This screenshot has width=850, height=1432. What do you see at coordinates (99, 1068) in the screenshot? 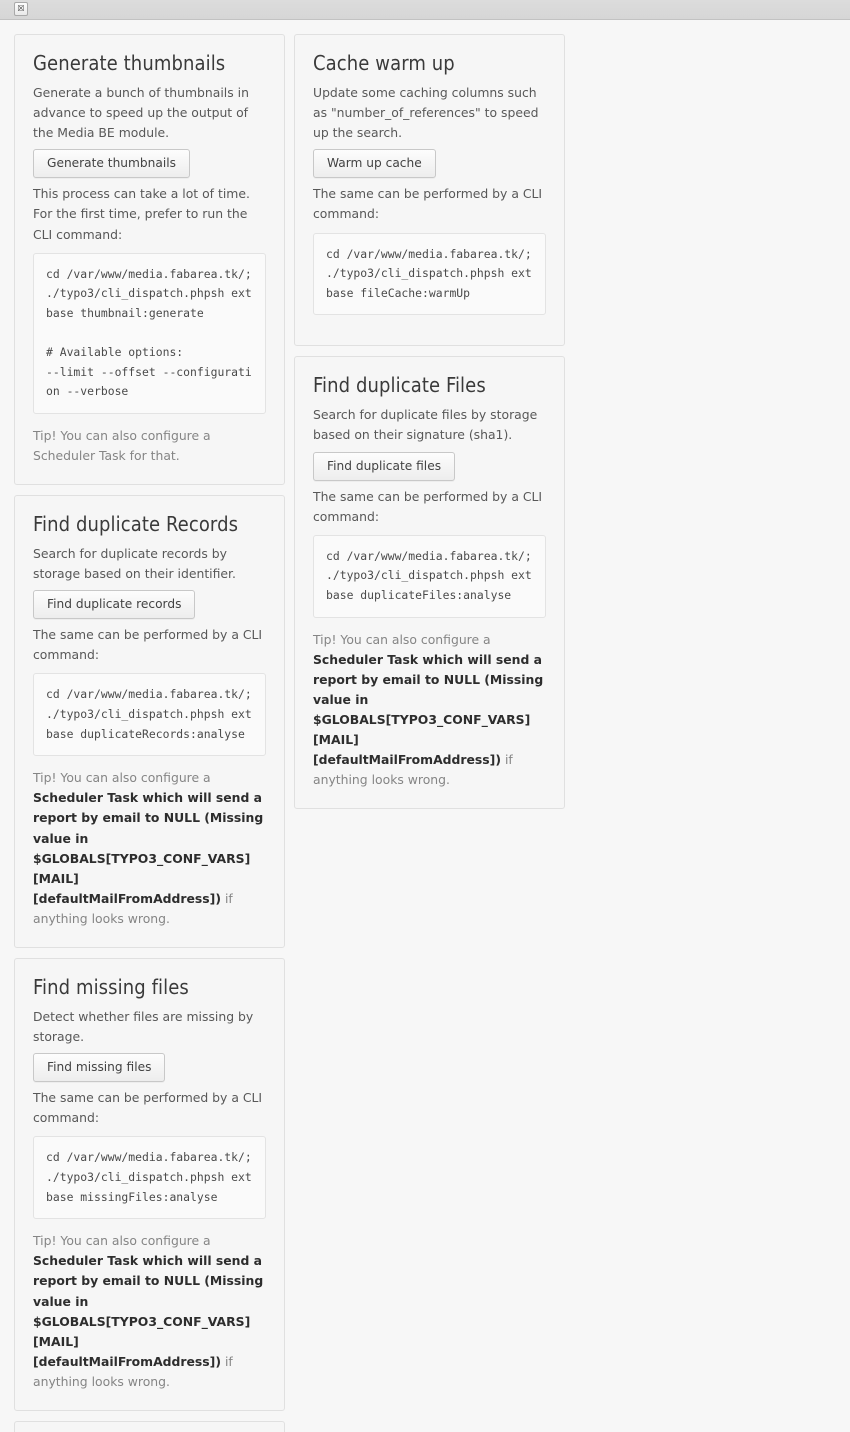
I see `action-button-find-missing-files: Find missing files` at bounding box center [99, 1068].